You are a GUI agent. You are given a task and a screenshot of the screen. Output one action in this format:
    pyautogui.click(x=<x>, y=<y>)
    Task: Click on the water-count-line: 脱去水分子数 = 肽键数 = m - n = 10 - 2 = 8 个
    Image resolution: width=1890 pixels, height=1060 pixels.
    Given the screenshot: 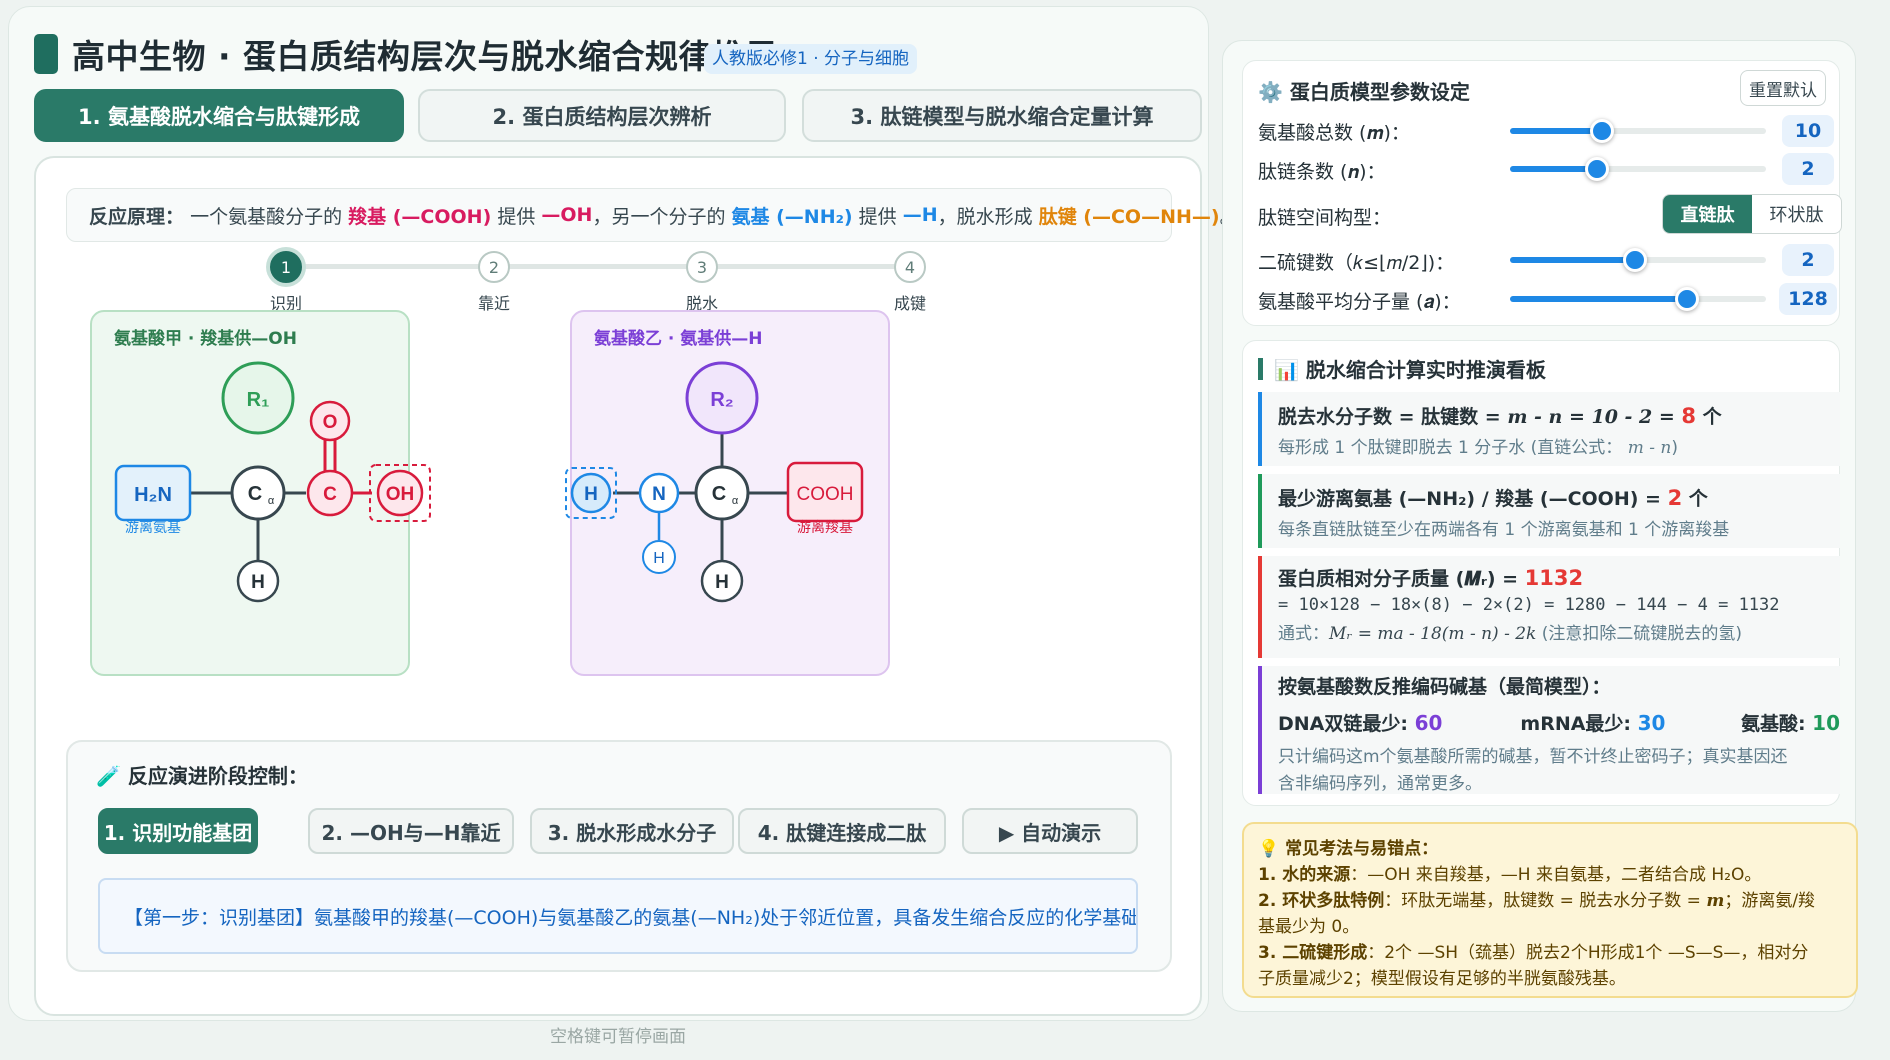 What is the action you would take?
    pyautogui.click(x=1559, y=415)
    